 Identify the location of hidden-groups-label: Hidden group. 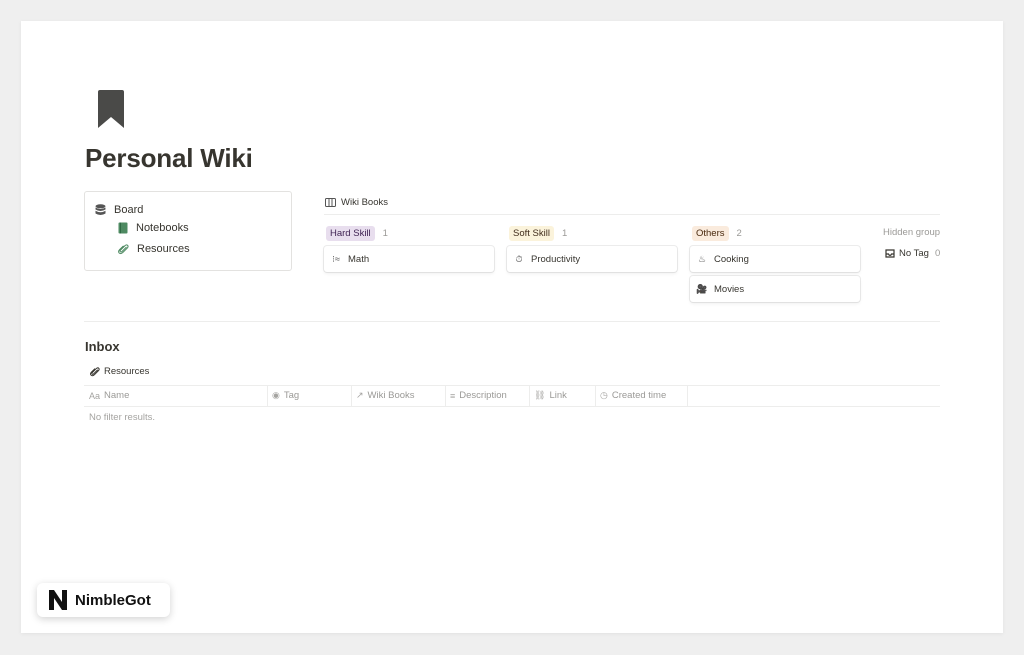
(912, 232).